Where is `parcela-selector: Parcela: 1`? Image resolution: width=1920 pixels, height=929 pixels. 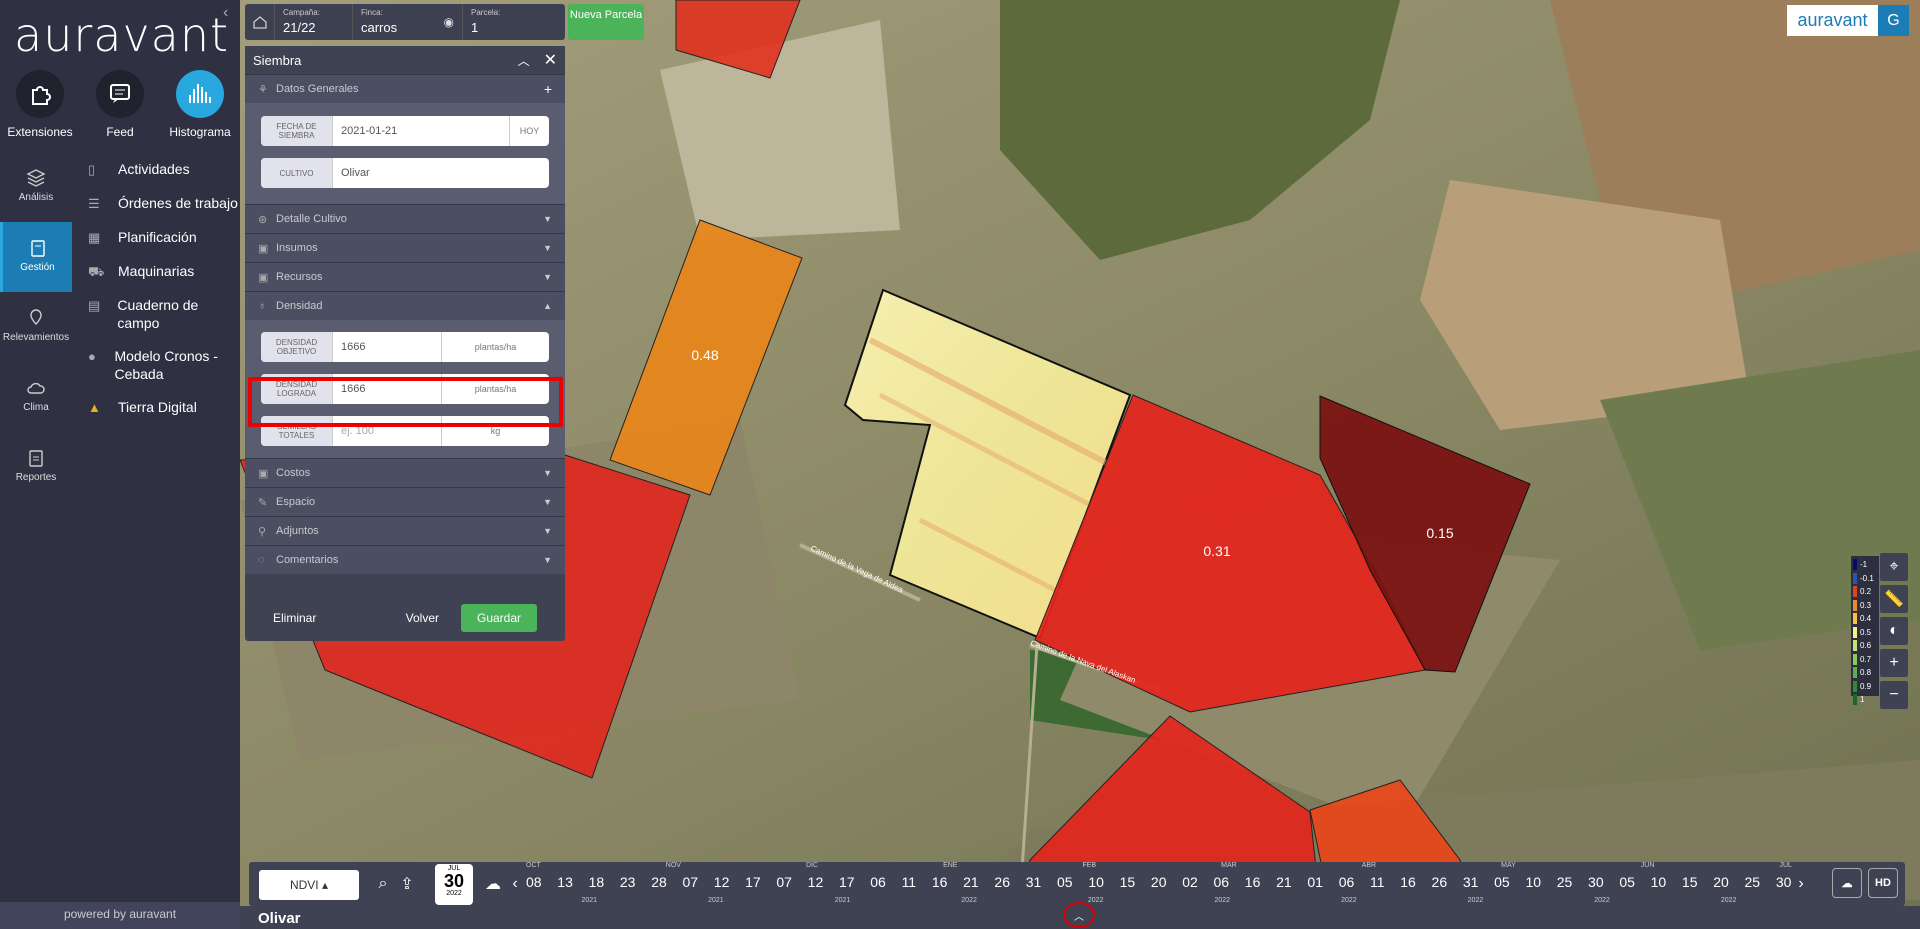 parcela-selector: Parcela: 1 is located at coordinates (513, 22).